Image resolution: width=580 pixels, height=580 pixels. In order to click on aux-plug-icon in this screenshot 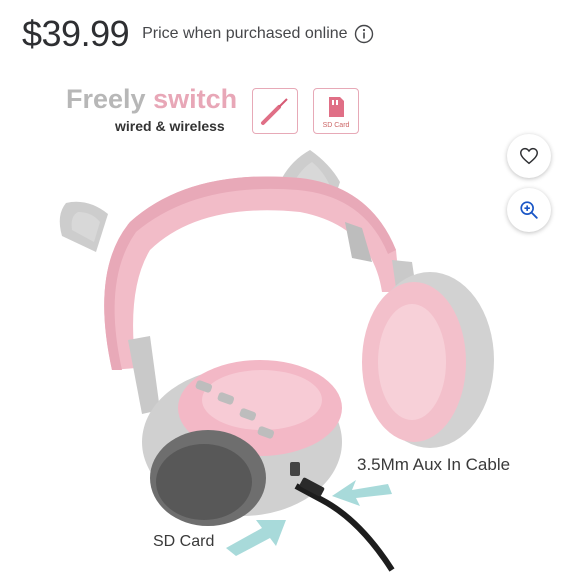, I will do `click(274, 111)`.